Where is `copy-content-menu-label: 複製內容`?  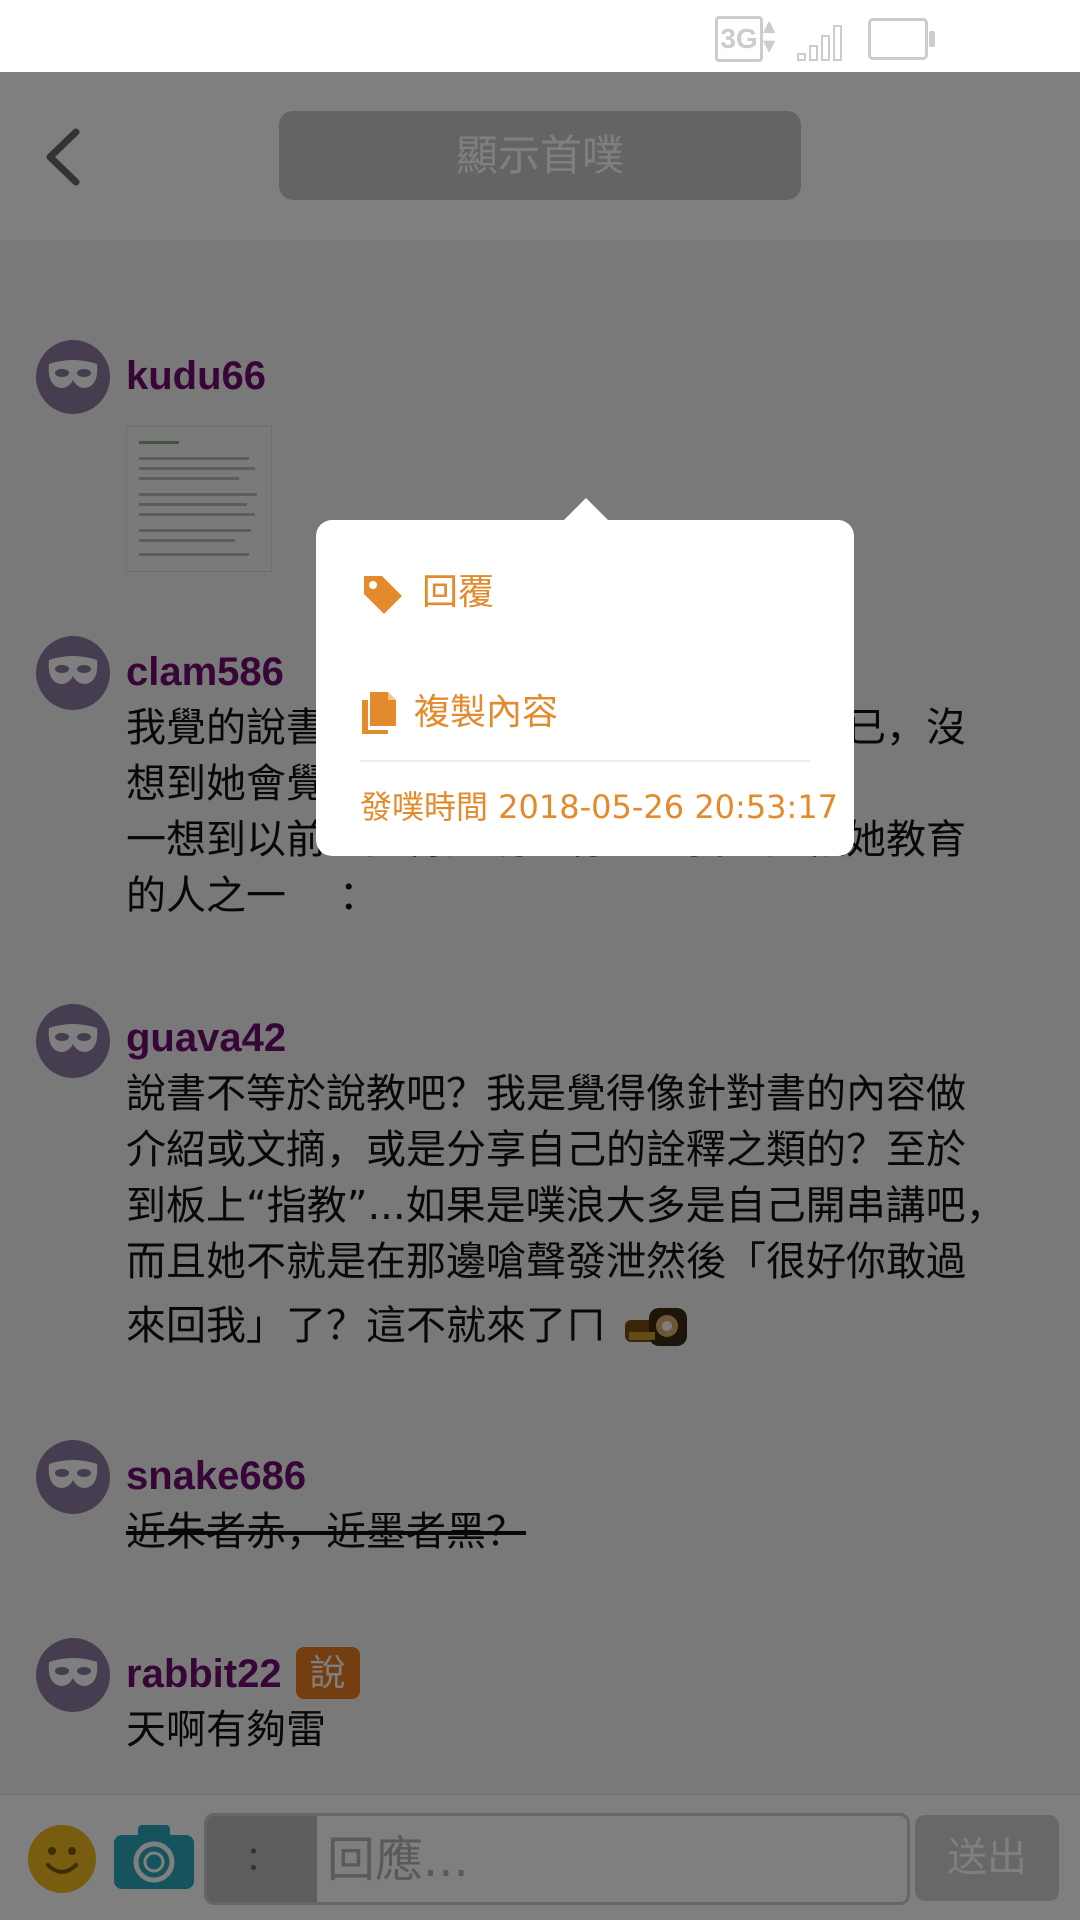
copy-content-menu-label: 複製內容 is located at coordinates (486, 712).